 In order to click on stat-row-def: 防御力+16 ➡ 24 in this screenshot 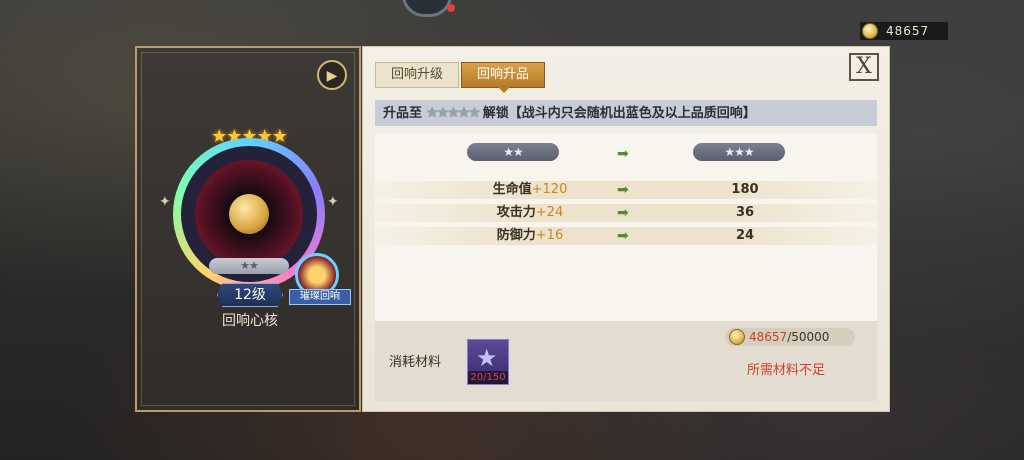, I will do `click(626, 236)`.